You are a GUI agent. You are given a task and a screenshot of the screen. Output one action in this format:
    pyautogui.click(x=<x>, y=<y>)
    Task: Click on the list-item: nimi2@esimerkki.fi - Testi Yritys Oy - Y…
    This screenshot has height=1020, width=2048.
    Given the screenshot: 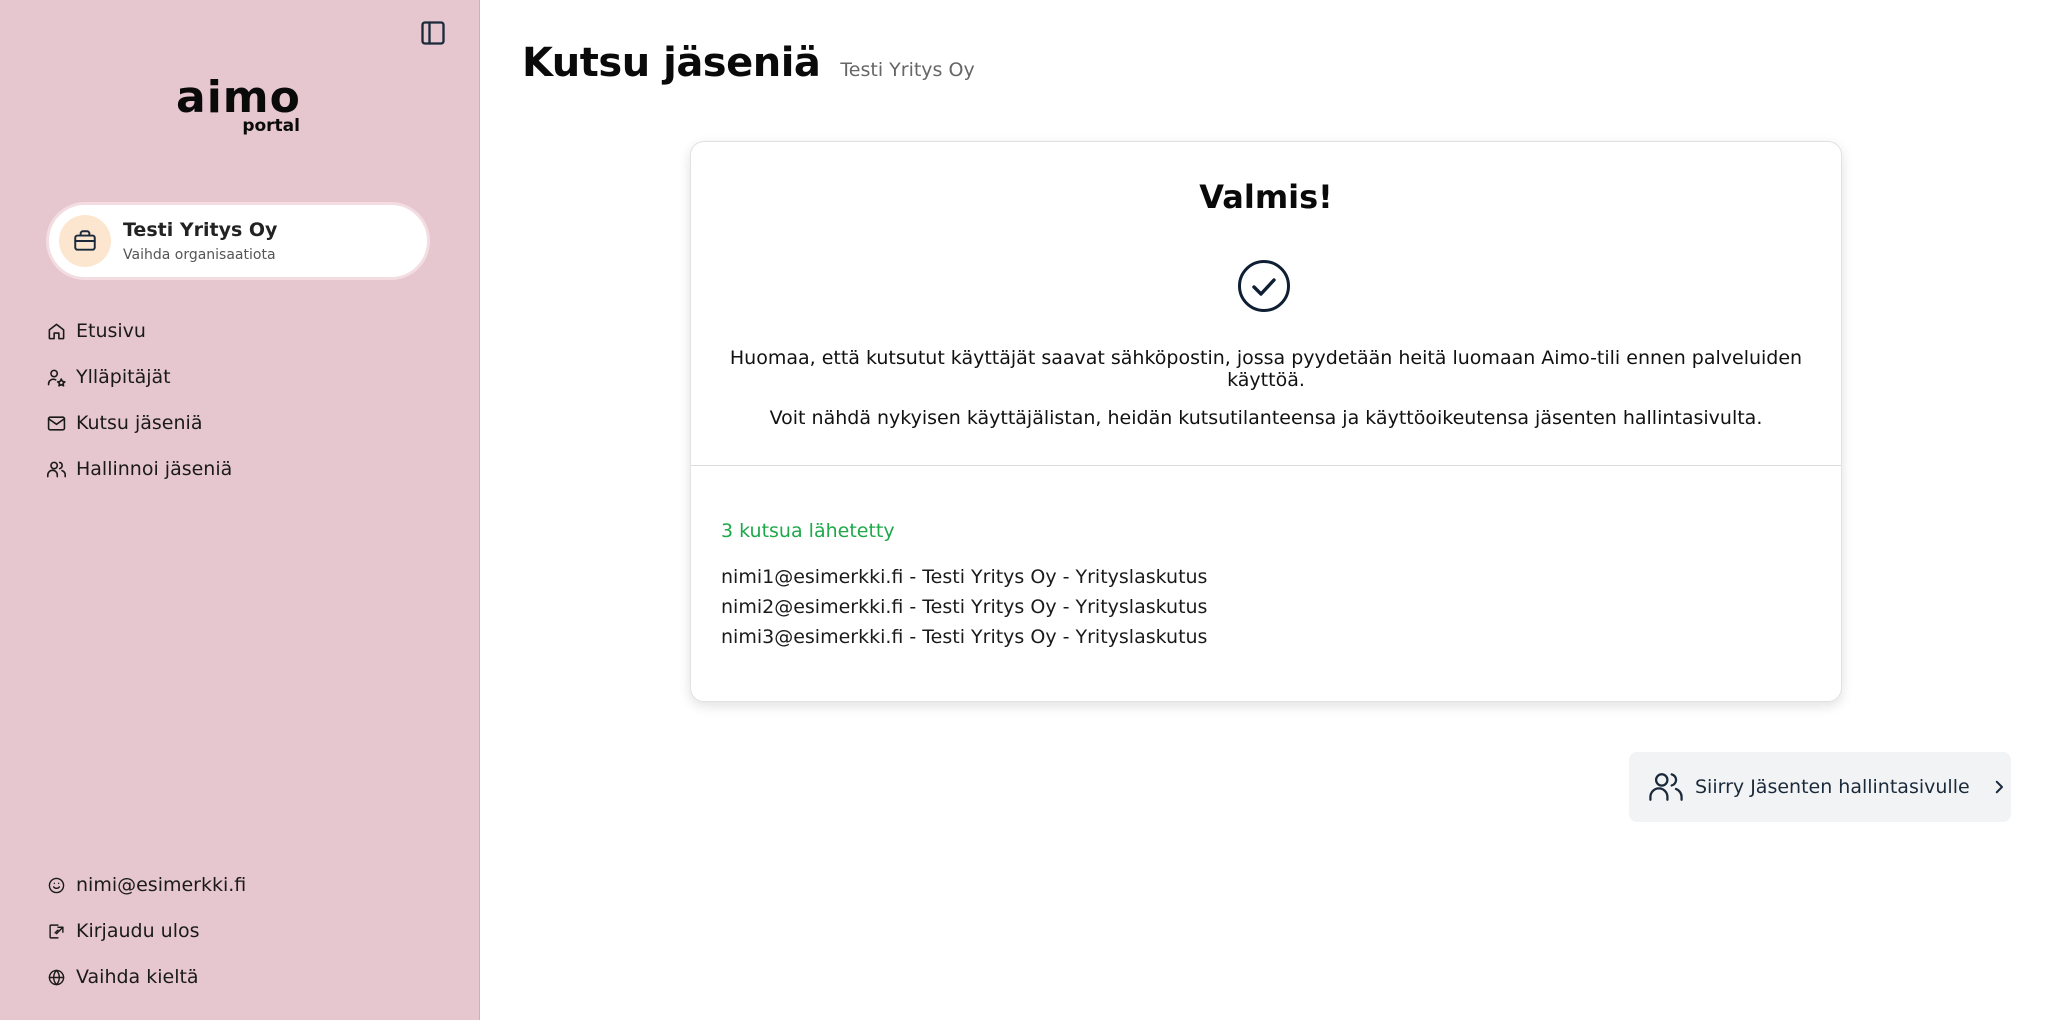 What is the action you would take?
    pyautogui.click(x=964, y=607)
    